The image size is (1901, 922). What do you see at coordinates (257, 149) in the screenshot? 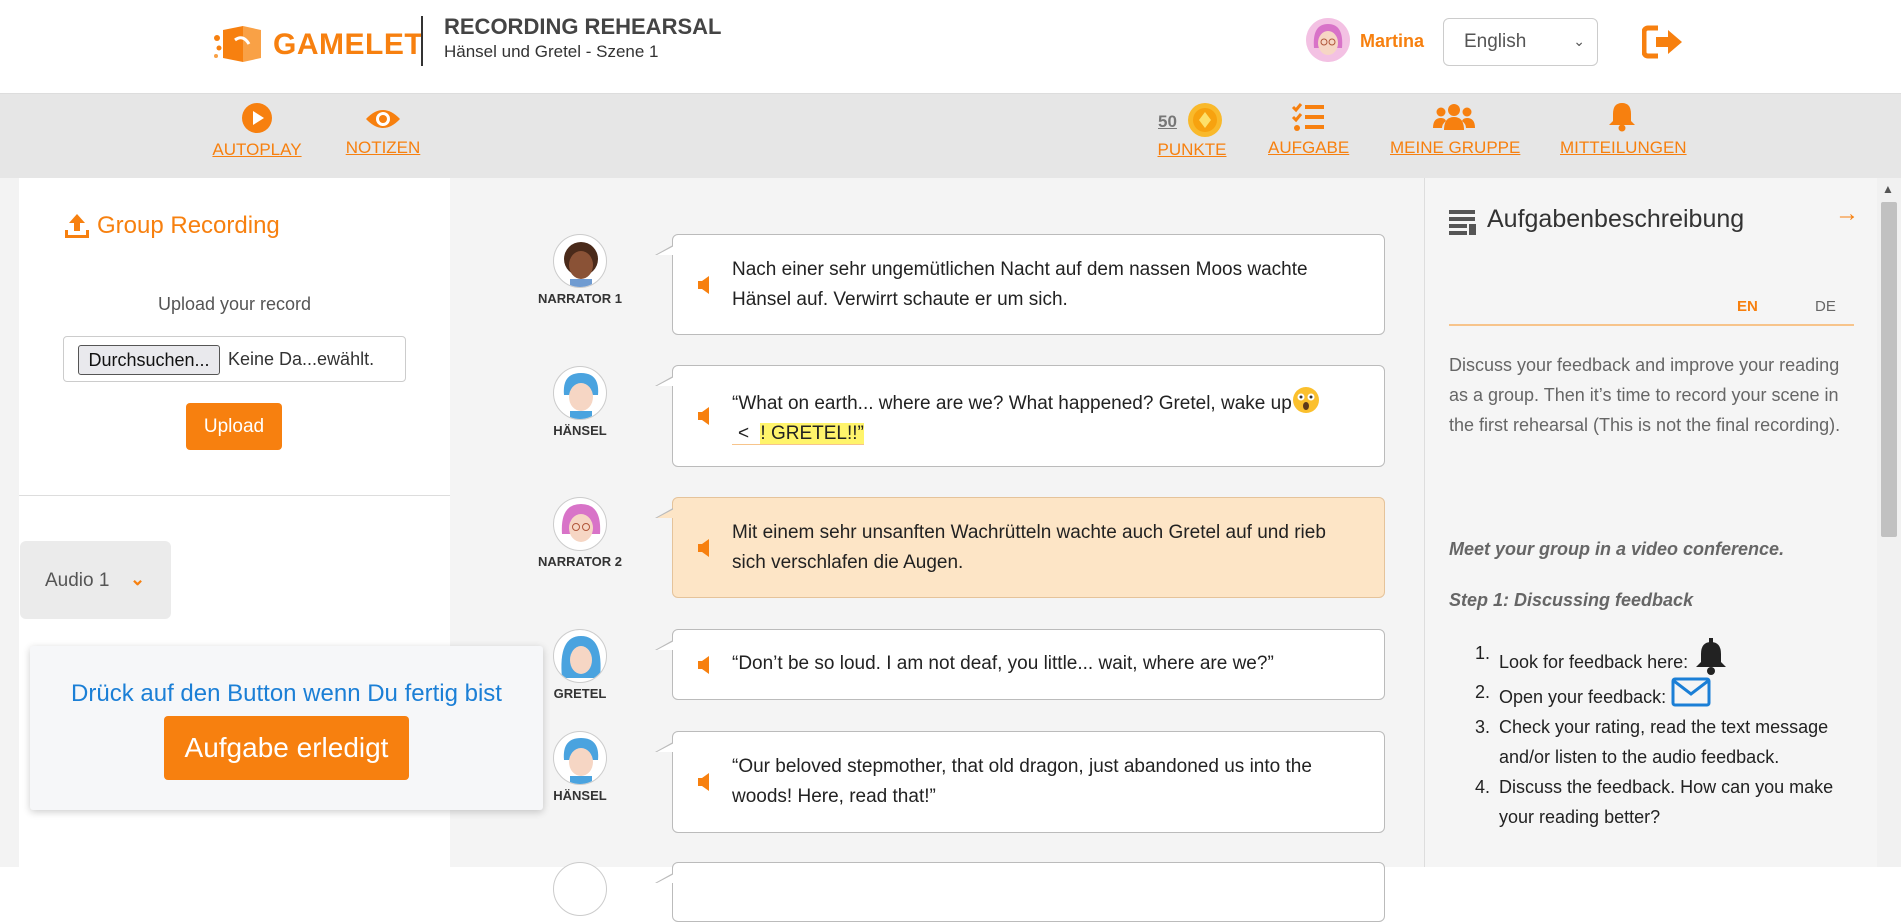
I see `nav-autoplay-label: AUTOPLAY` at bounding box center [257, 149].